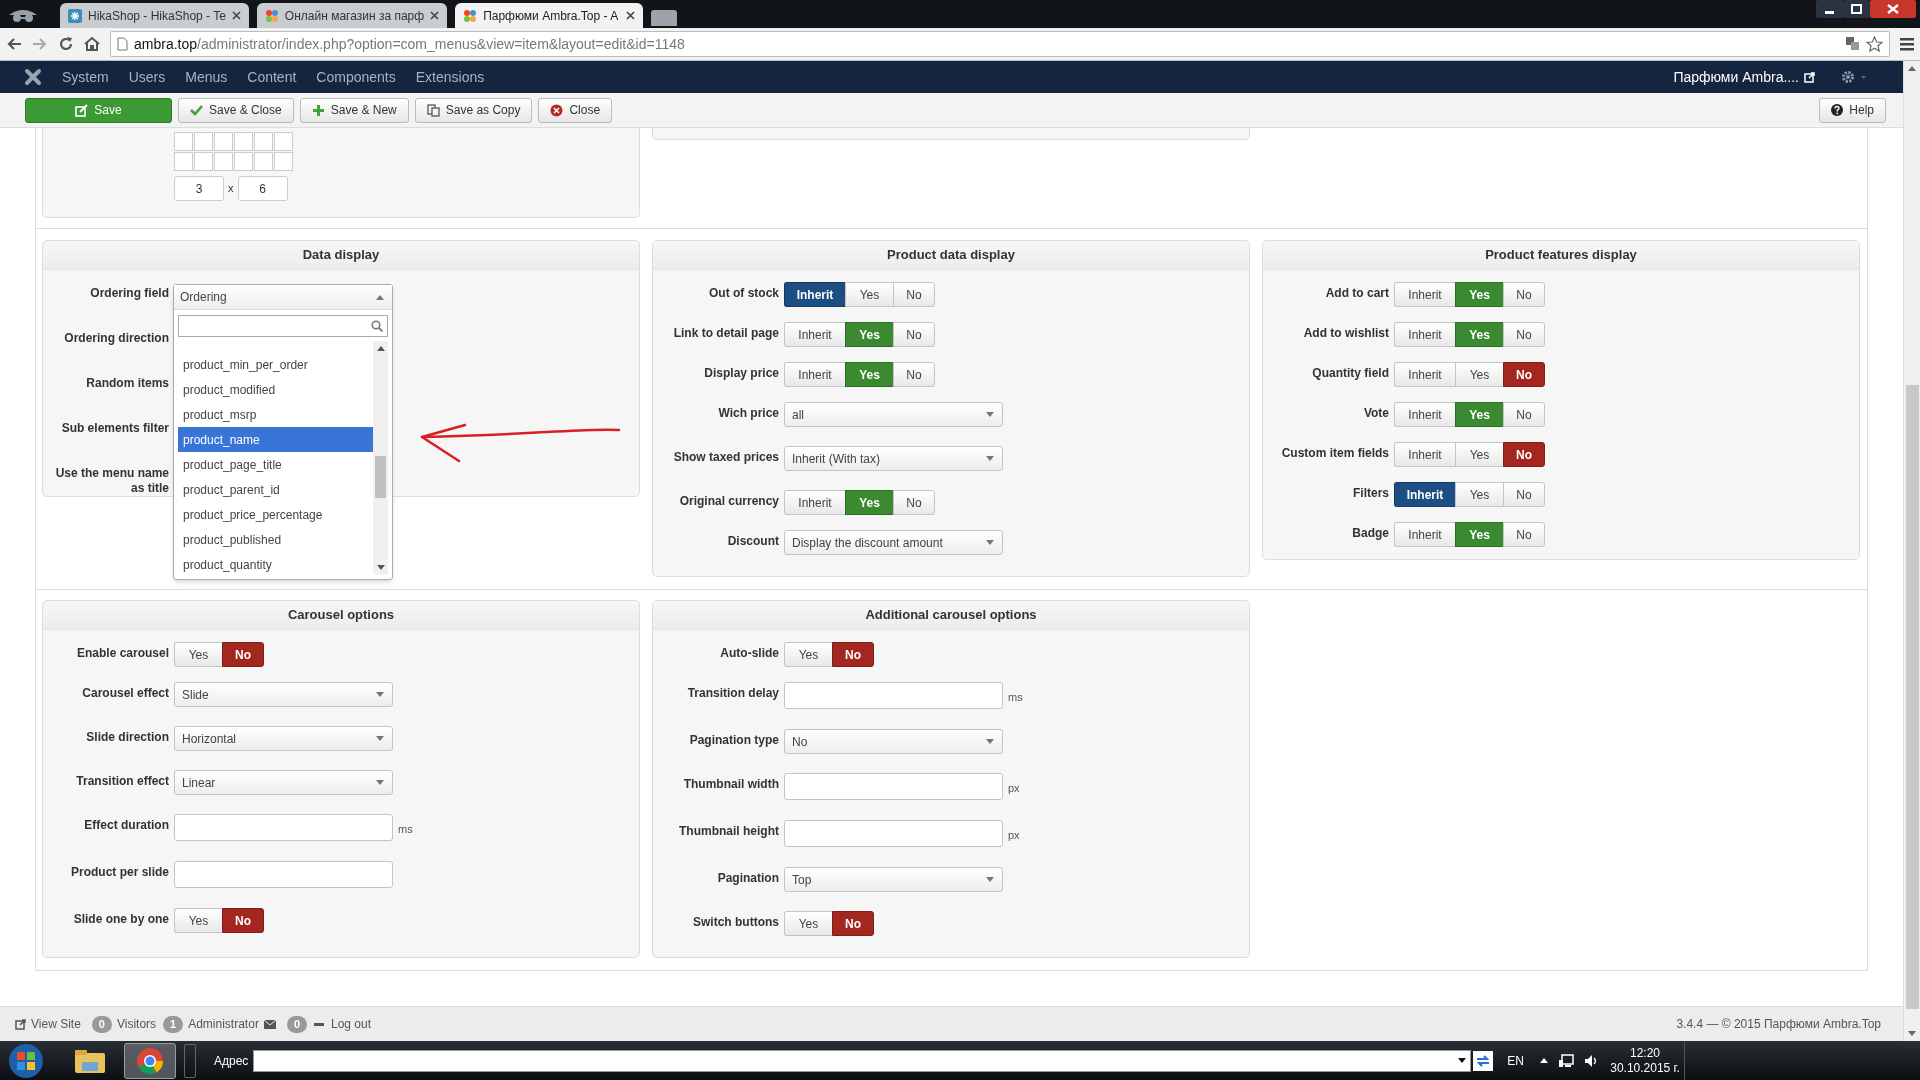 The image size is (1920, 1080). What do you see at coordinates (206, 77) in the screenshot?
I see `nav-menu-item: Menus` at bounding box center [206, 77].